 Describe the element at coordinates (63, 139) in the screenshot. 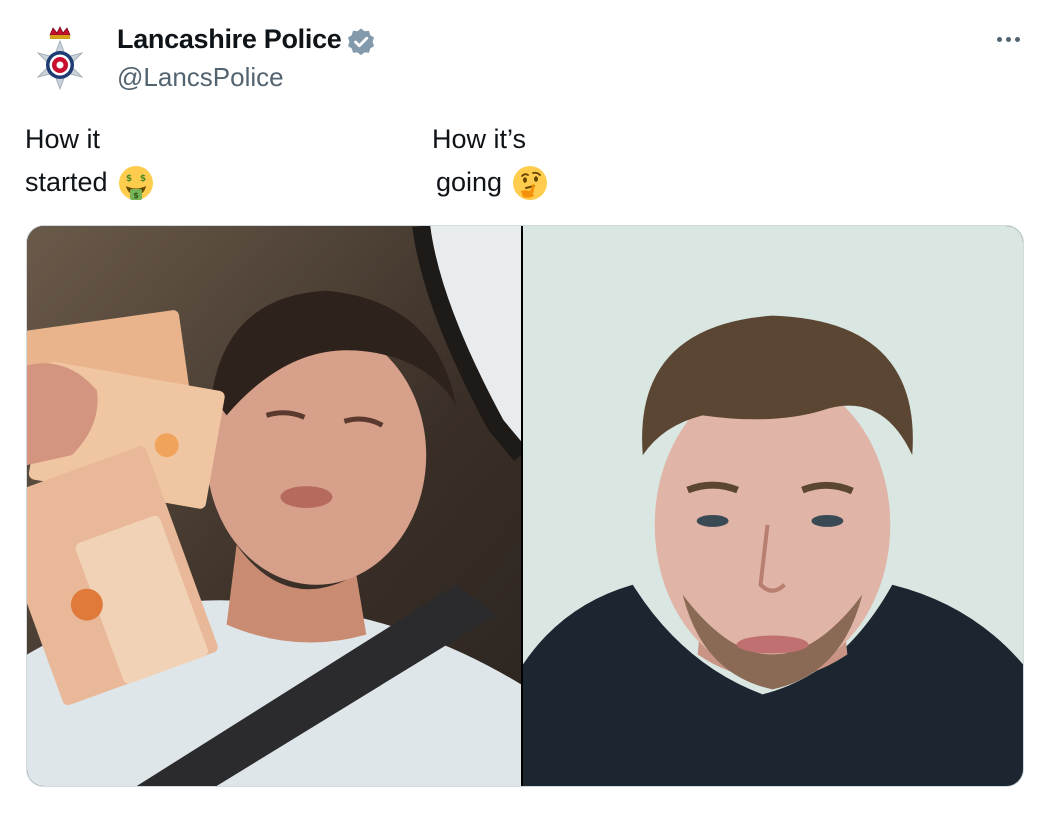

I see `caption-left-line1: How it` at that location.